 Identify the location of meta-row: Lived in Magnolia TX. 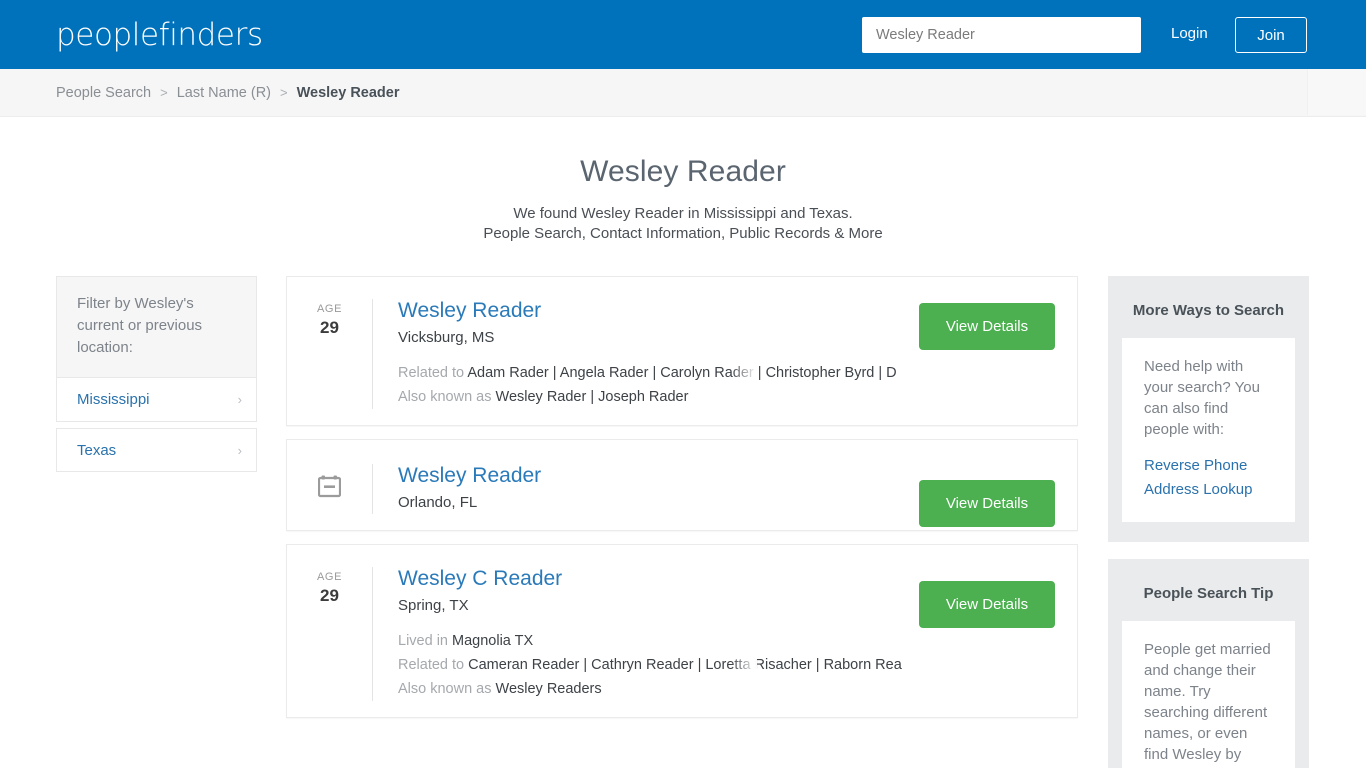
(657, 641).